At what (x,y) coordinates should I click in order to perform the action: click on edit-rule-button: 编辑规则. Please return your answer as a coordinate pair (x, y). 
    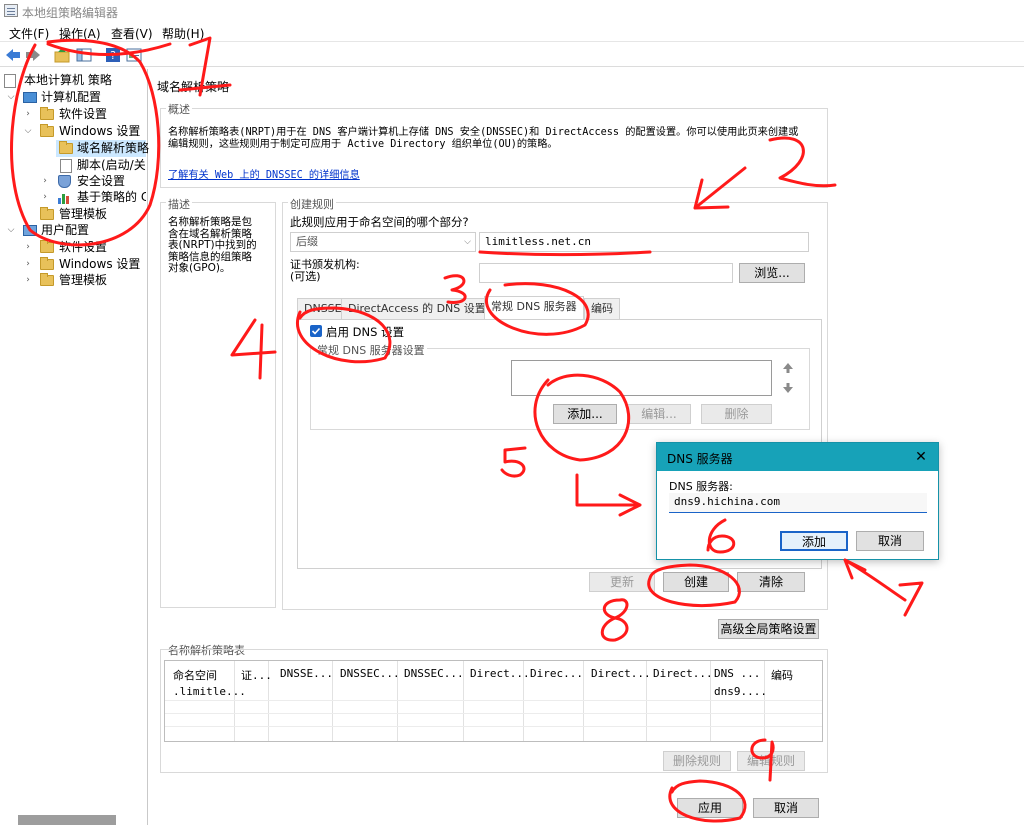
    Looking at the image, I should click on (771, 761).